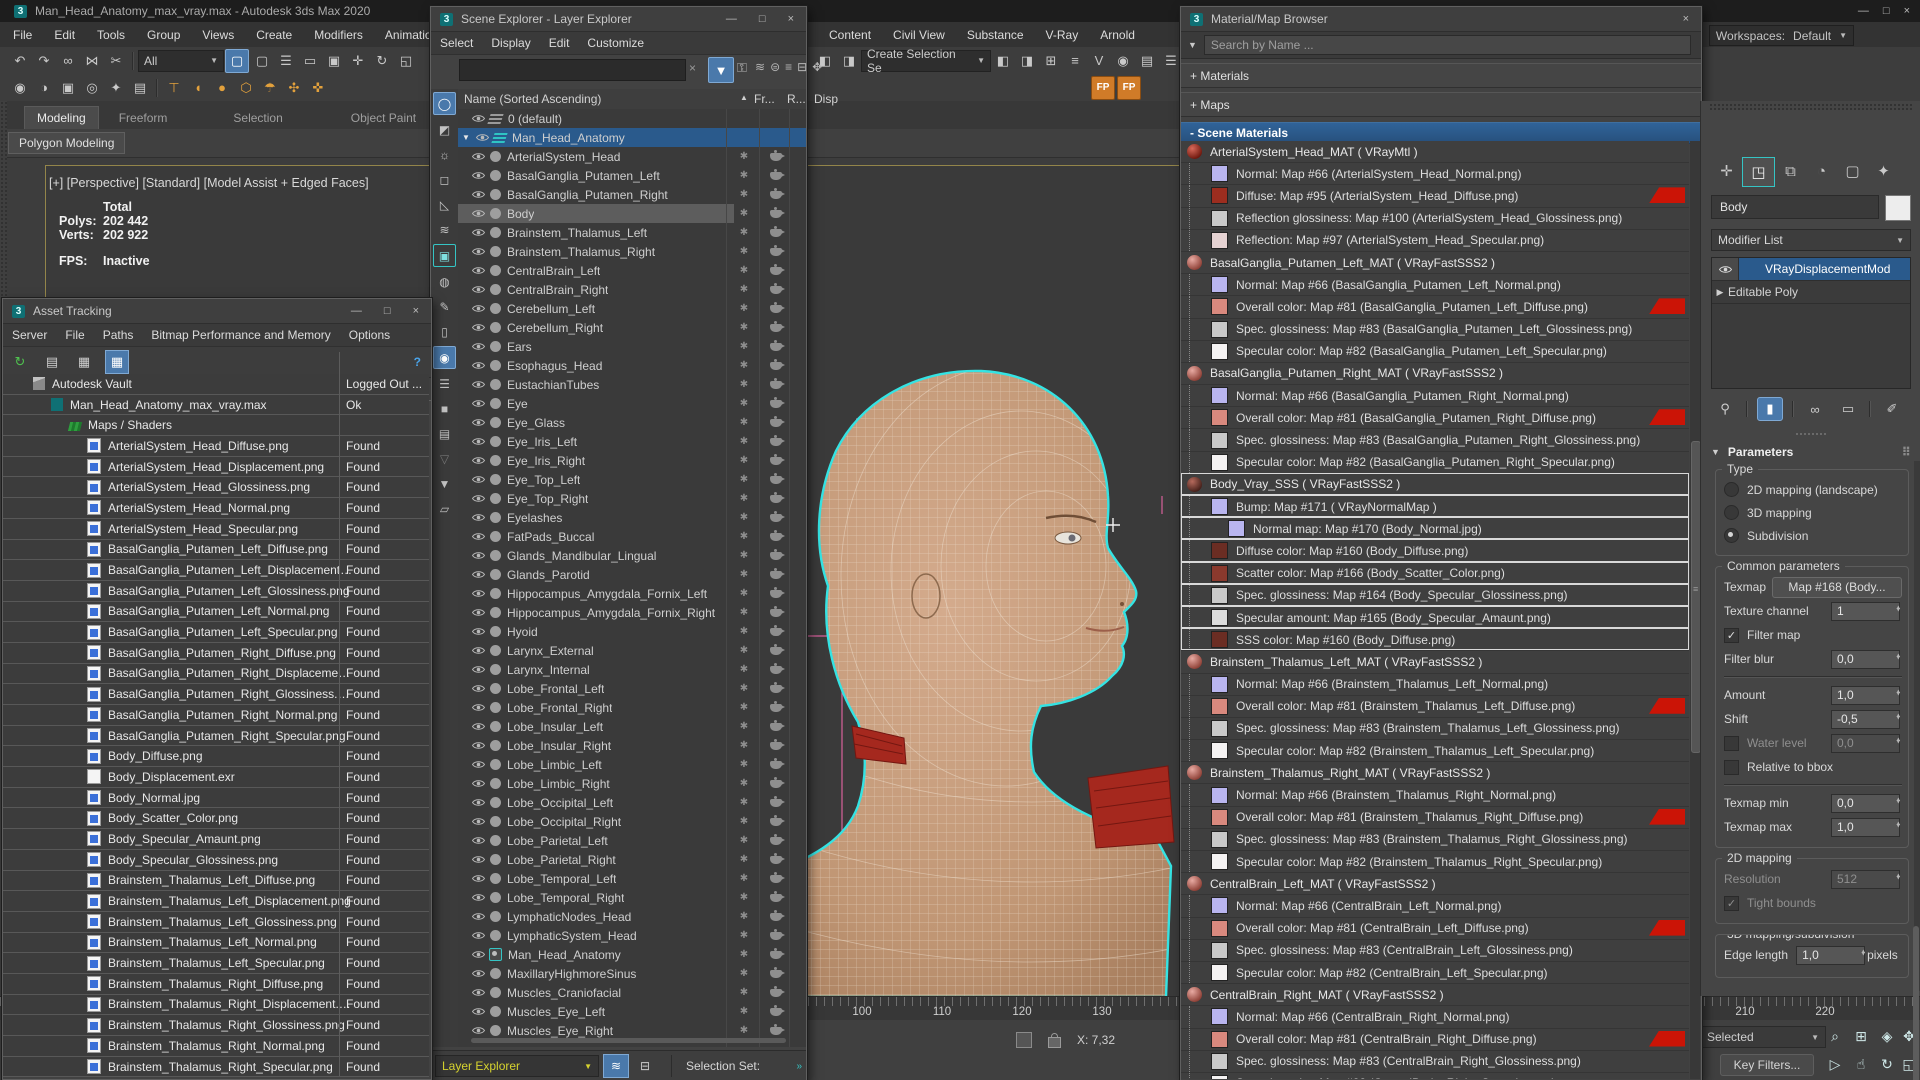 This screenshot has height=1080, width=1920. I want to click on scene-object-row: Hyoid ✱, so click(632, 631).